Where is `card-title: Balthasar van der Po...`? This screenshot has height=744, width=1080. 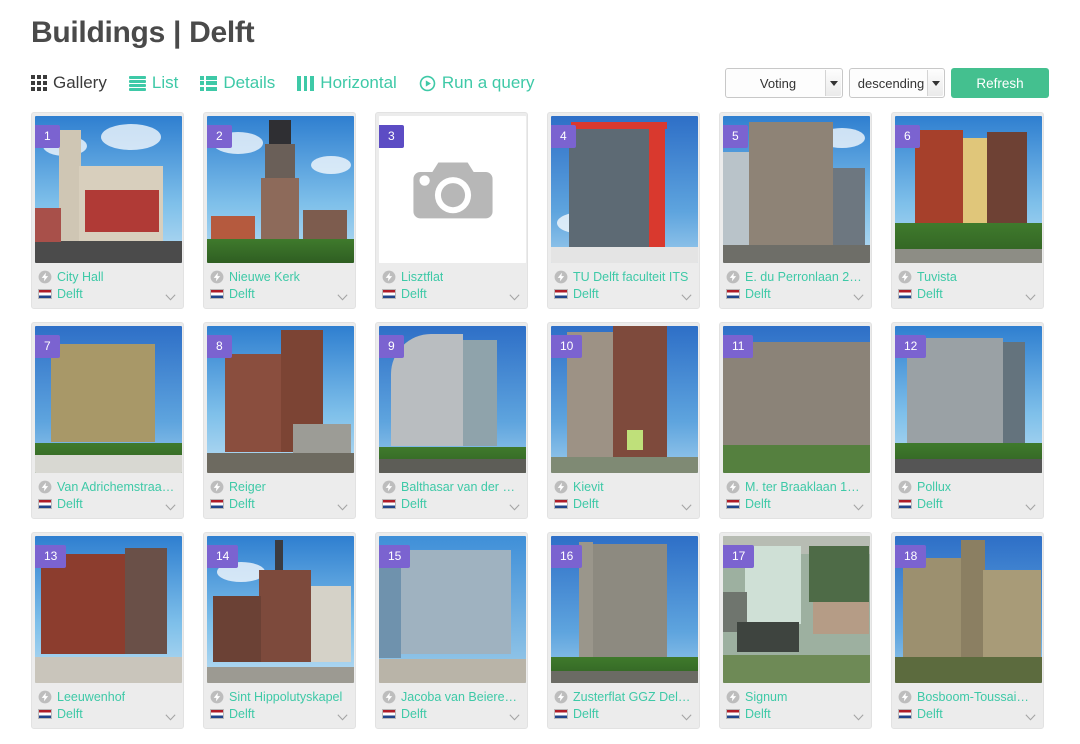 card-title: Balthasar van der Po... is located at coordinates (460, 487).